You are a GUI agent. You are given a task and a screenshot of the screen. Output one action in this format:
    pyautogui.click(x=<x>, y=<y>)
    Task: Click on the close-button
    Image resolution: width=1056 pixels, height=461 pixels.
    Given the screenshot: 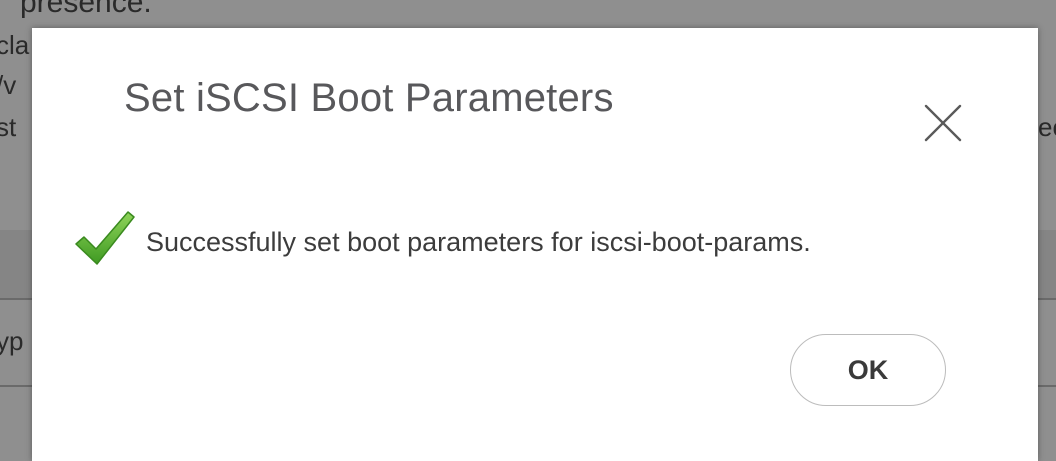 What is the action you would take?
    pyautogui.click(x=943, y=123)
    